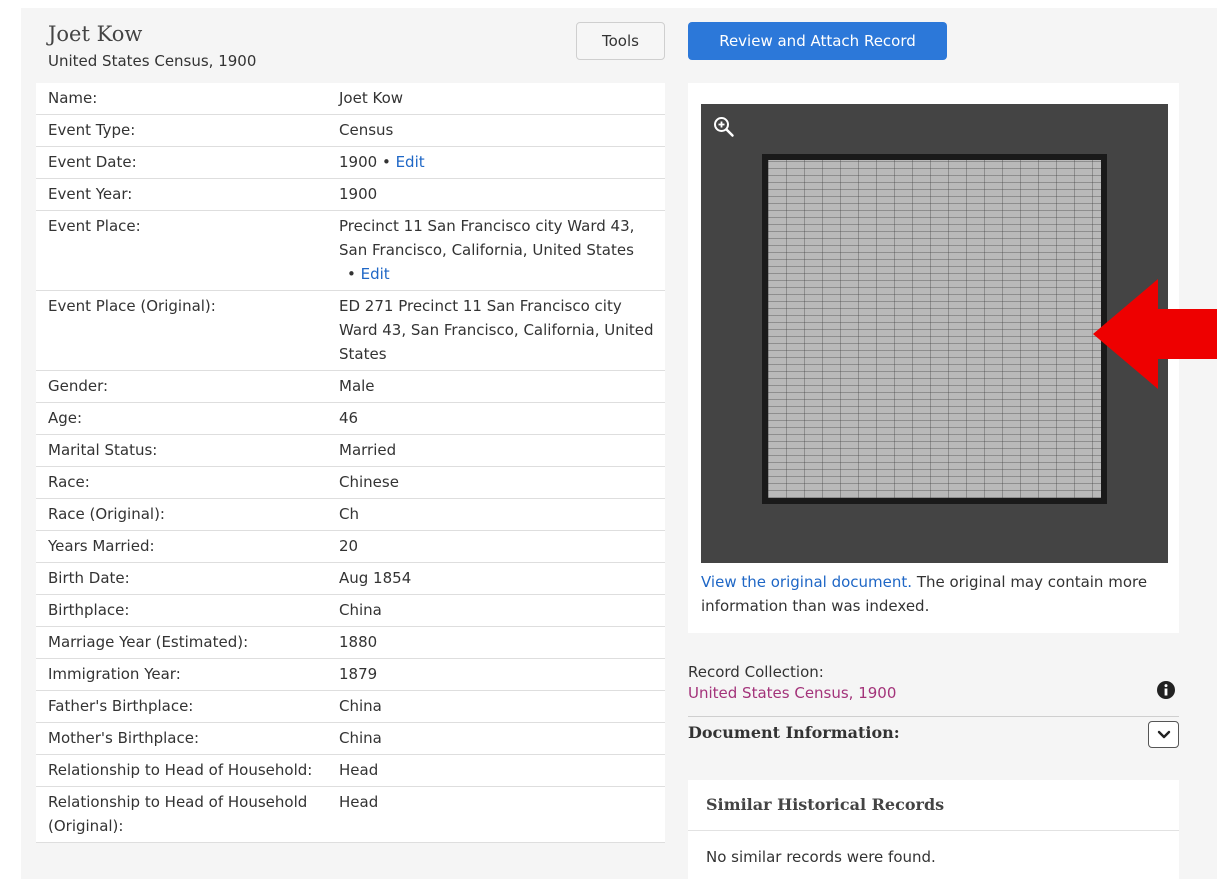 The height and width of the screenshot is (879, 1217). I want to click on field-label: Event Place:, so click(94, 226).